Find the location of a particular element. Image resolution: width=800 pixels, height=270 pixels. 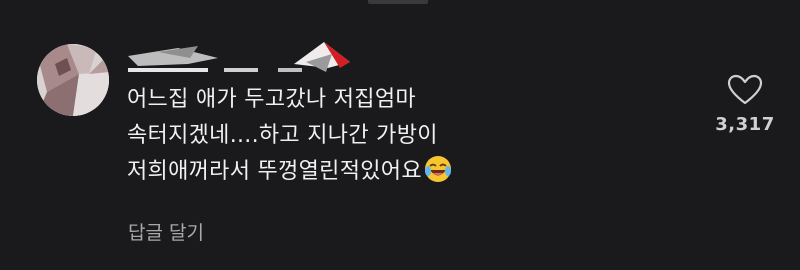

avatar-image is located at coordinates (73, 80).